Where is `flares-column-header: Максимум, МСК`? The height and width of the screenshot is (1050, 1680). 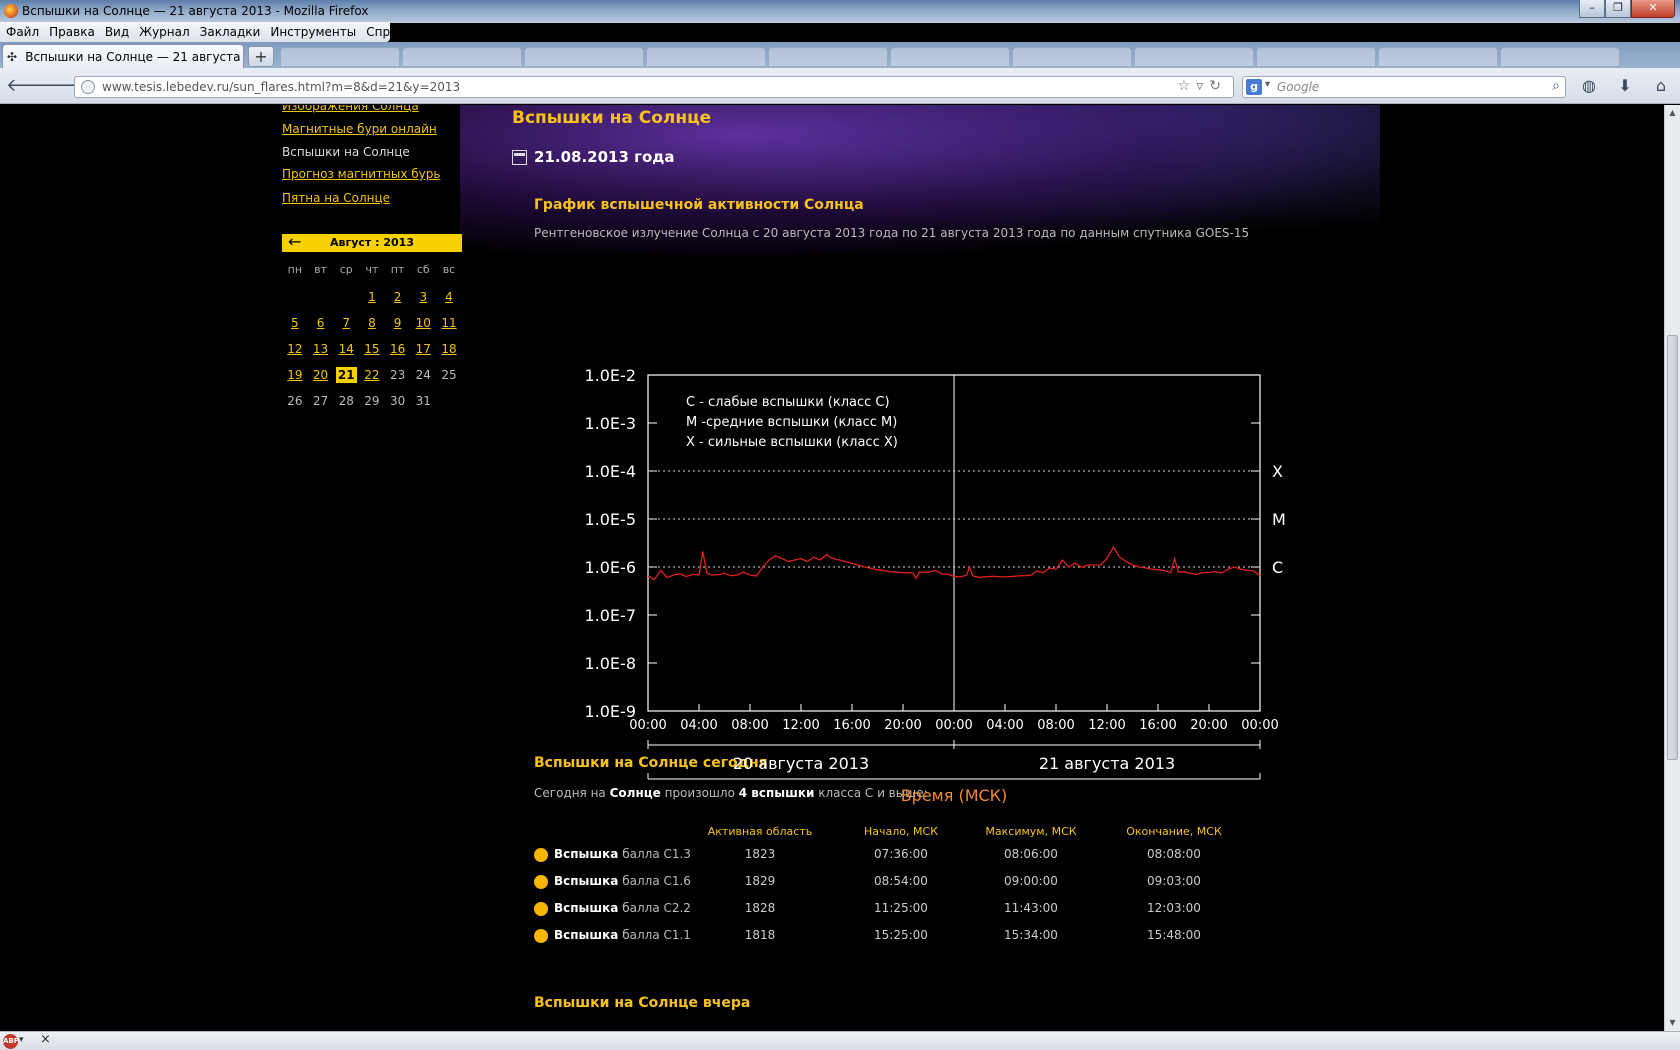 flares-column-header: Максимум, МСК is located at coordinates (1031, 831).